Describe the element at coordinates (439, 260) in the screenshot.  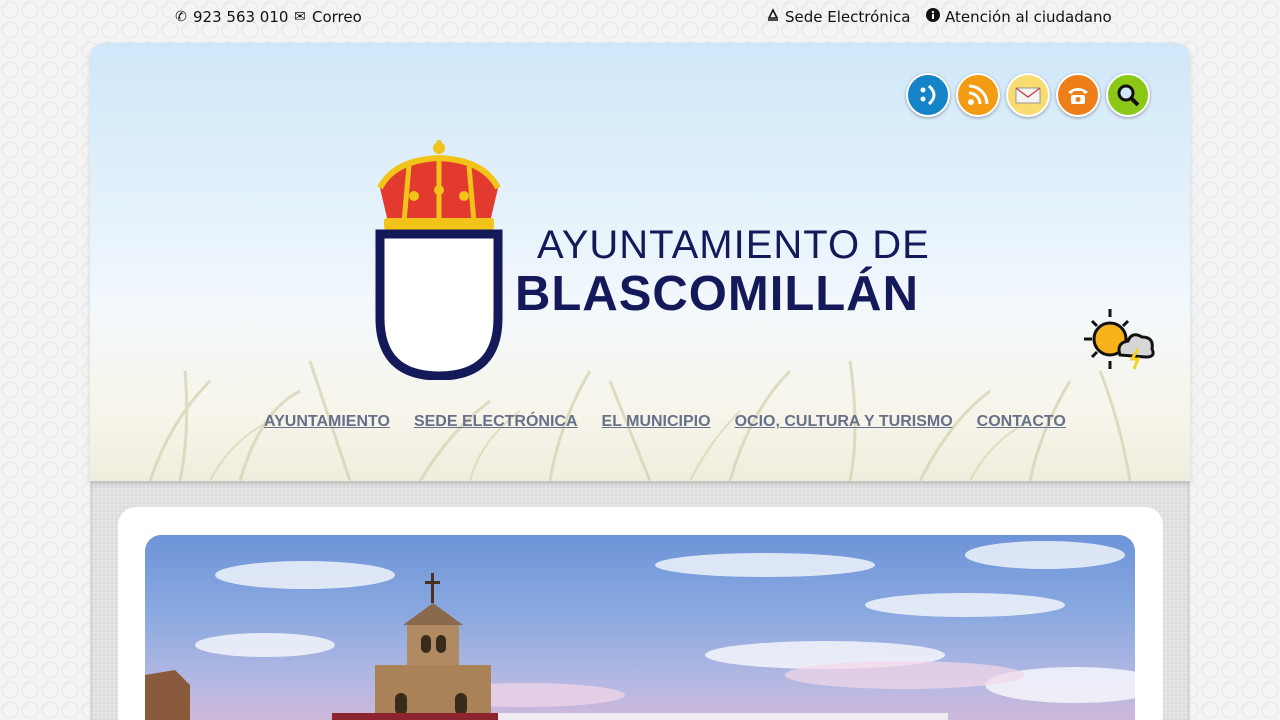
I see `coat-of-arms` at that location.